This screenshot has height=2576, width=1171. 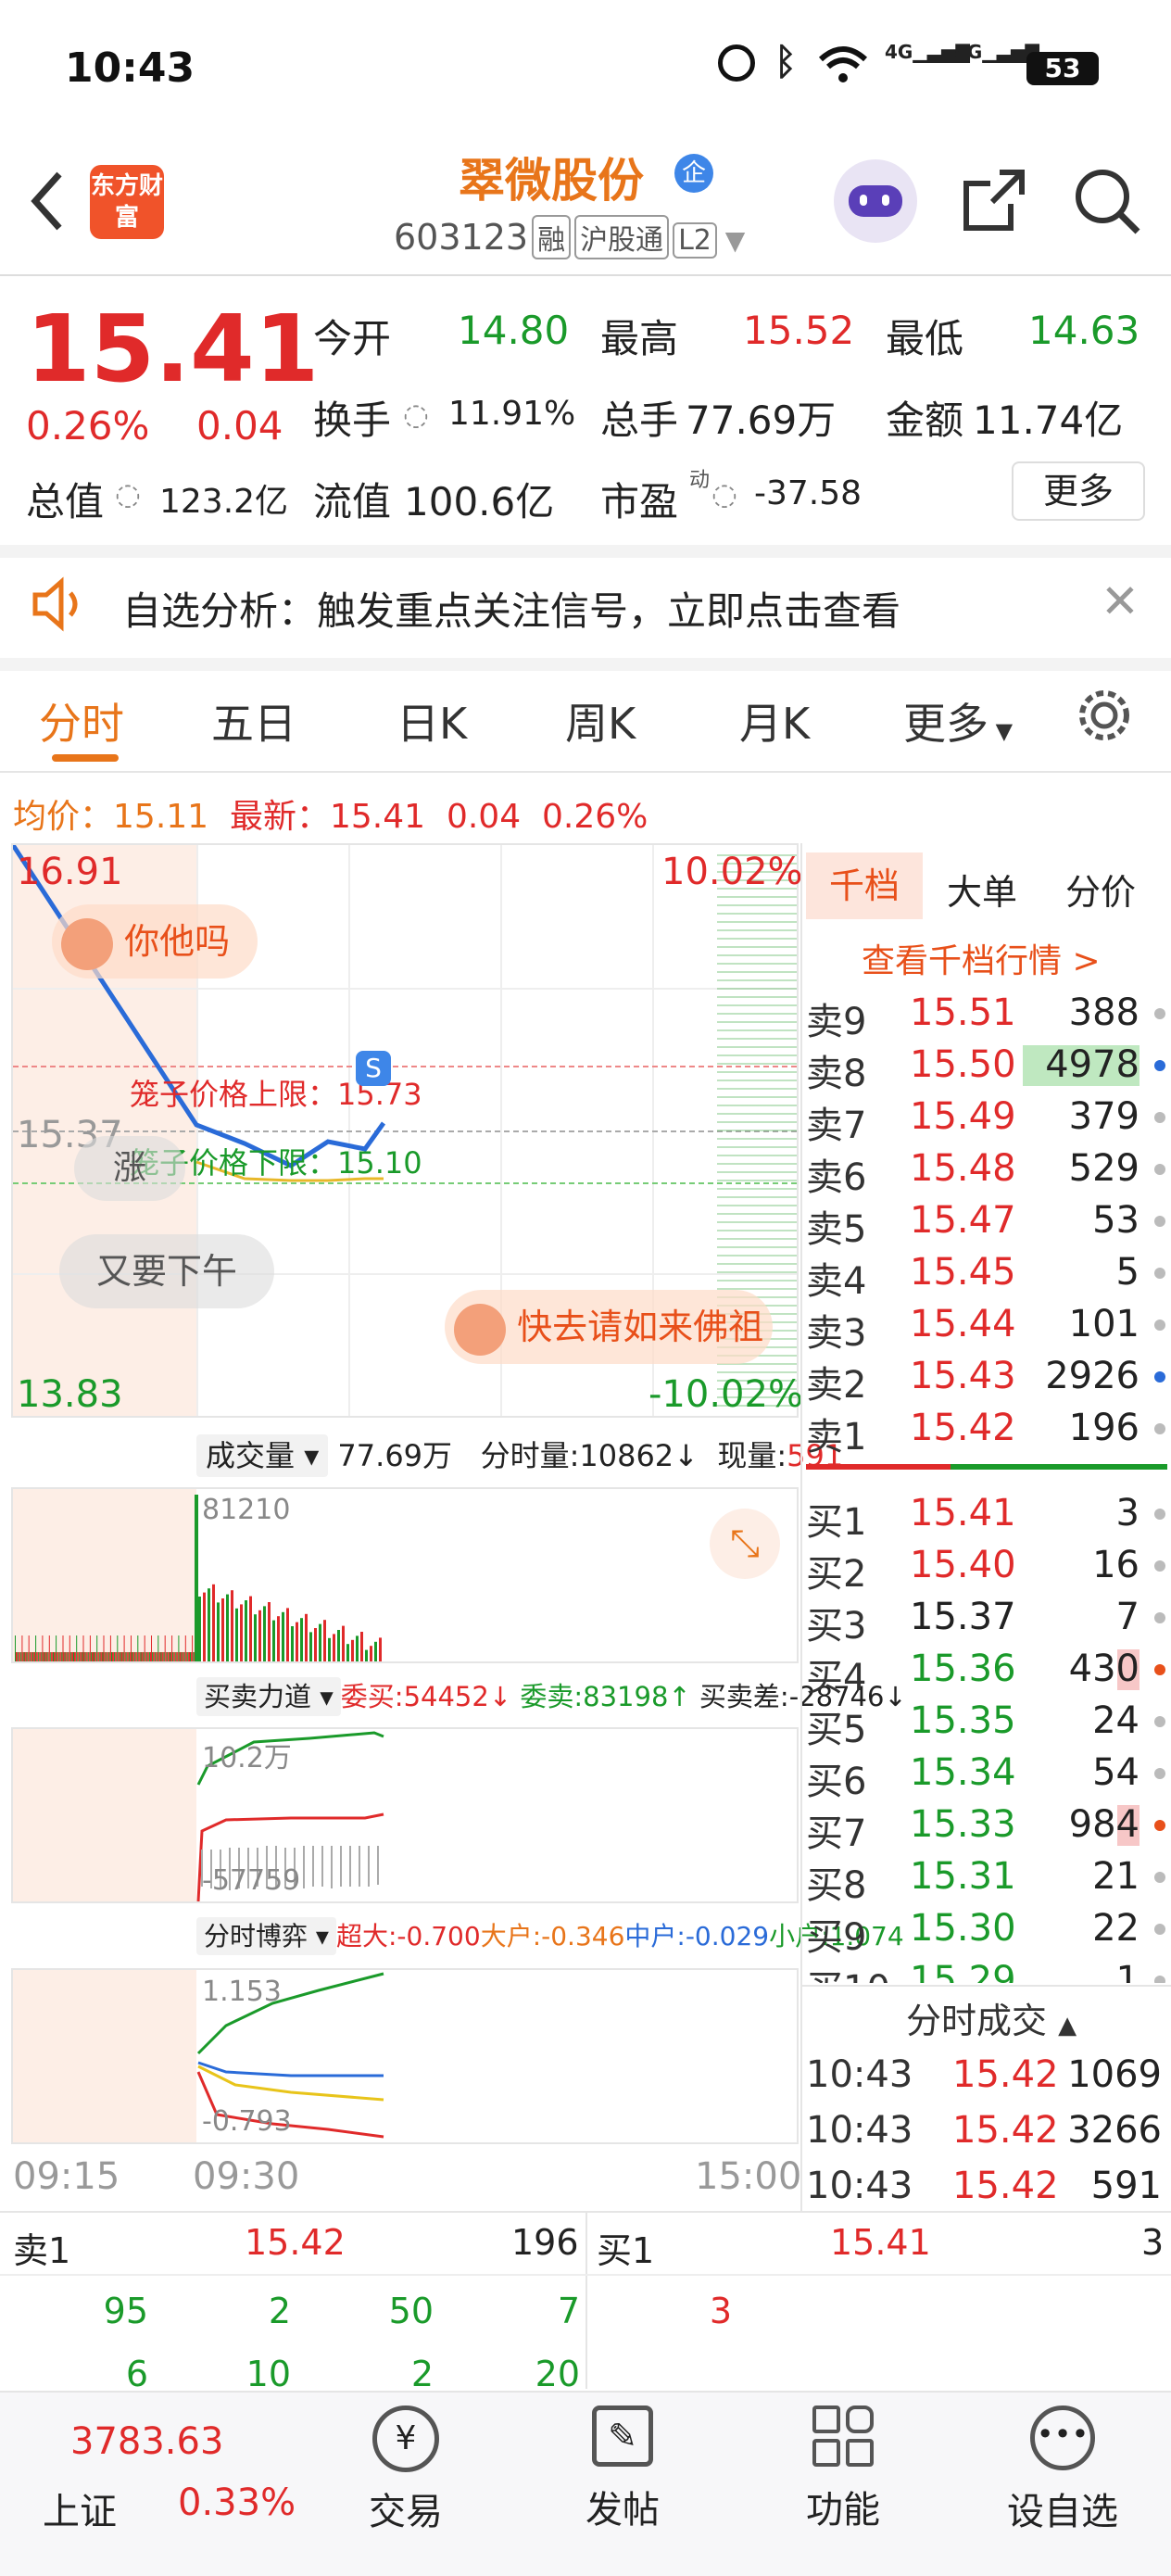 I want to click on bid-row: 买1 15.41 3, so click(x=987, y=1515).